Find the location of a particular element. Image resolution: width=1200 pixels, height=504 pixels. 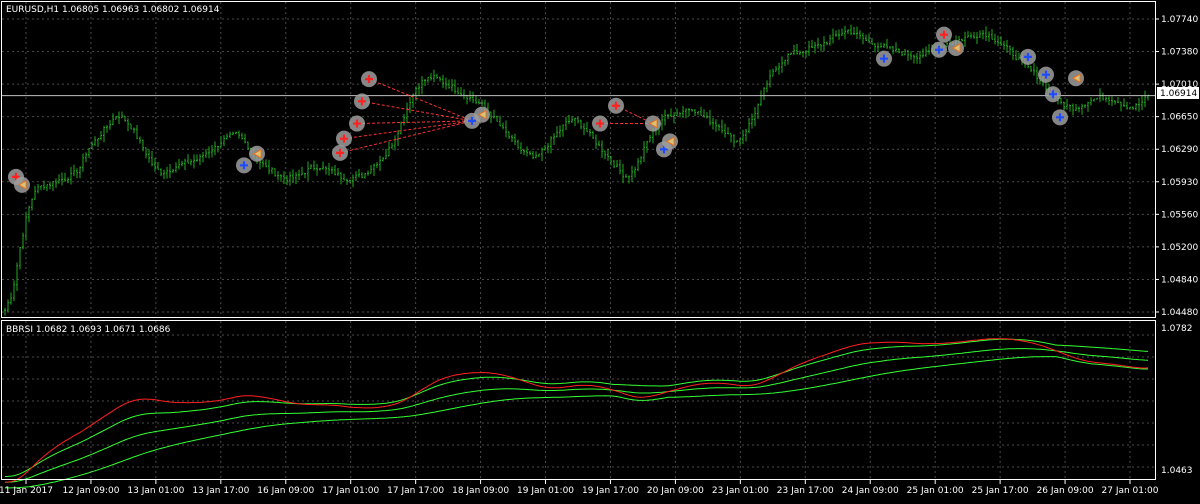

time-axis-label: 19 Jan 17:00 is located at coordinates (610, 491).